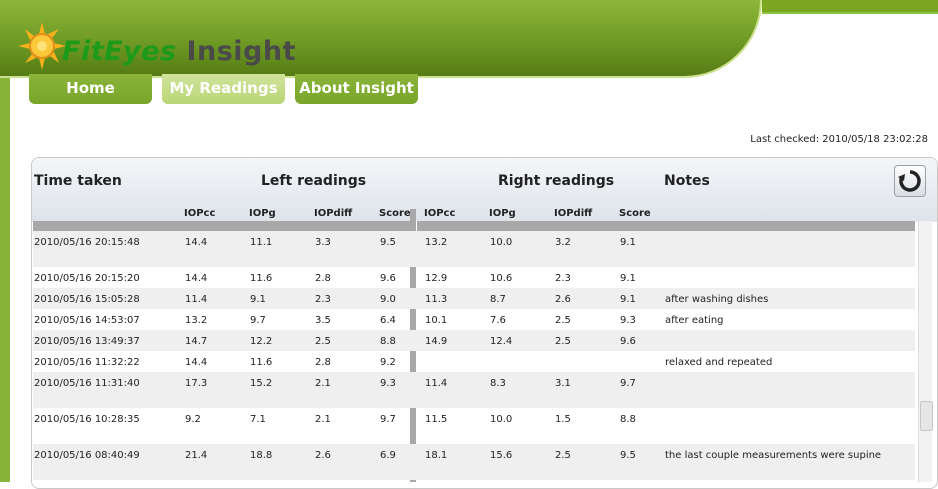 The height and width of the screenshot is (489, 938). Describe the element at coordinates (436, 242) in the screenshot. I see `cell-right-iopcc: 13.2` at that location.